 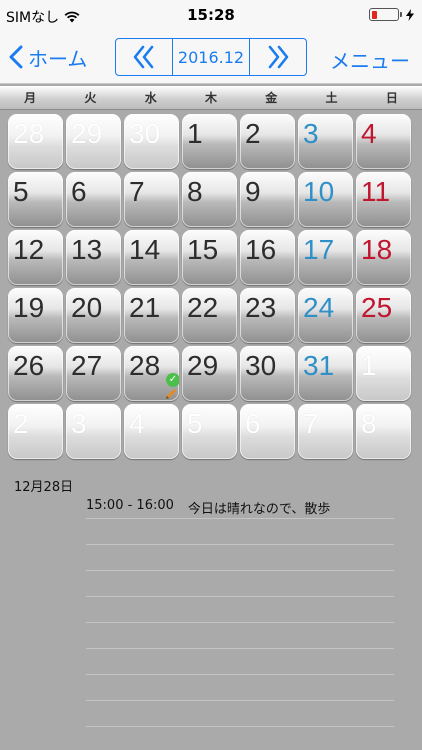 What do you see at coordinates (58, 58) in the screenshot?
I see `home-back-label: ホーム` at bounding box center [58, 58].